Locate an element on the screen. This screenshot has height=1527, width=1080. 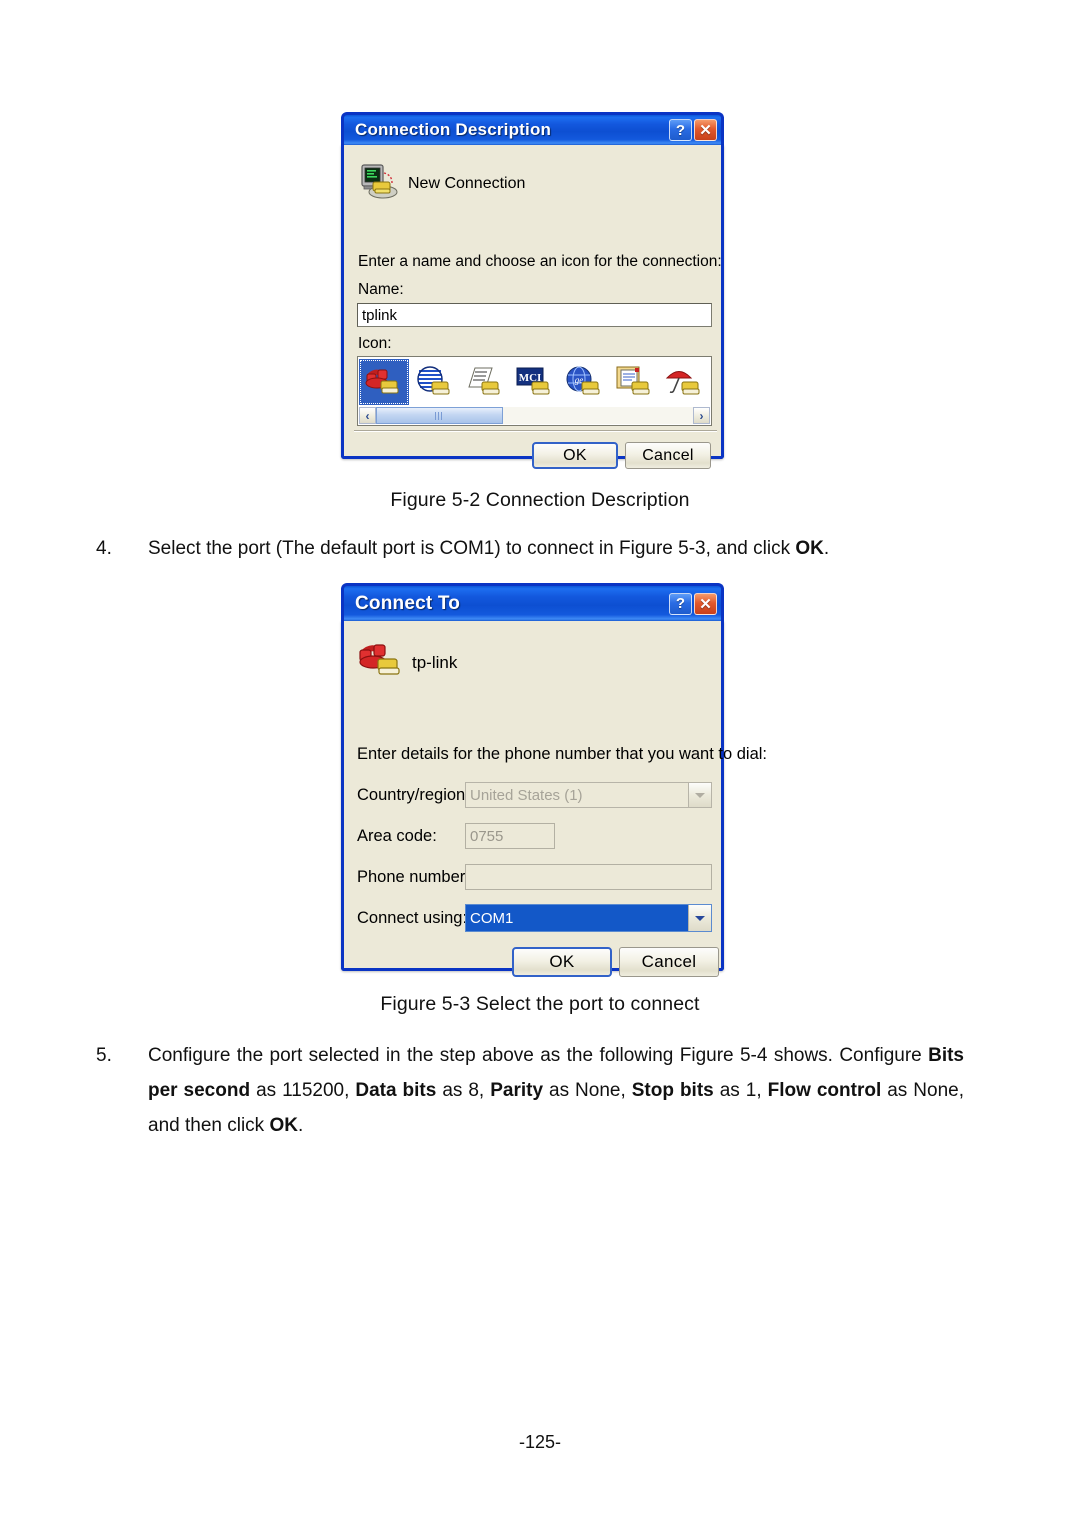
icon-label: Icon: is located at coordinates (375, 343).